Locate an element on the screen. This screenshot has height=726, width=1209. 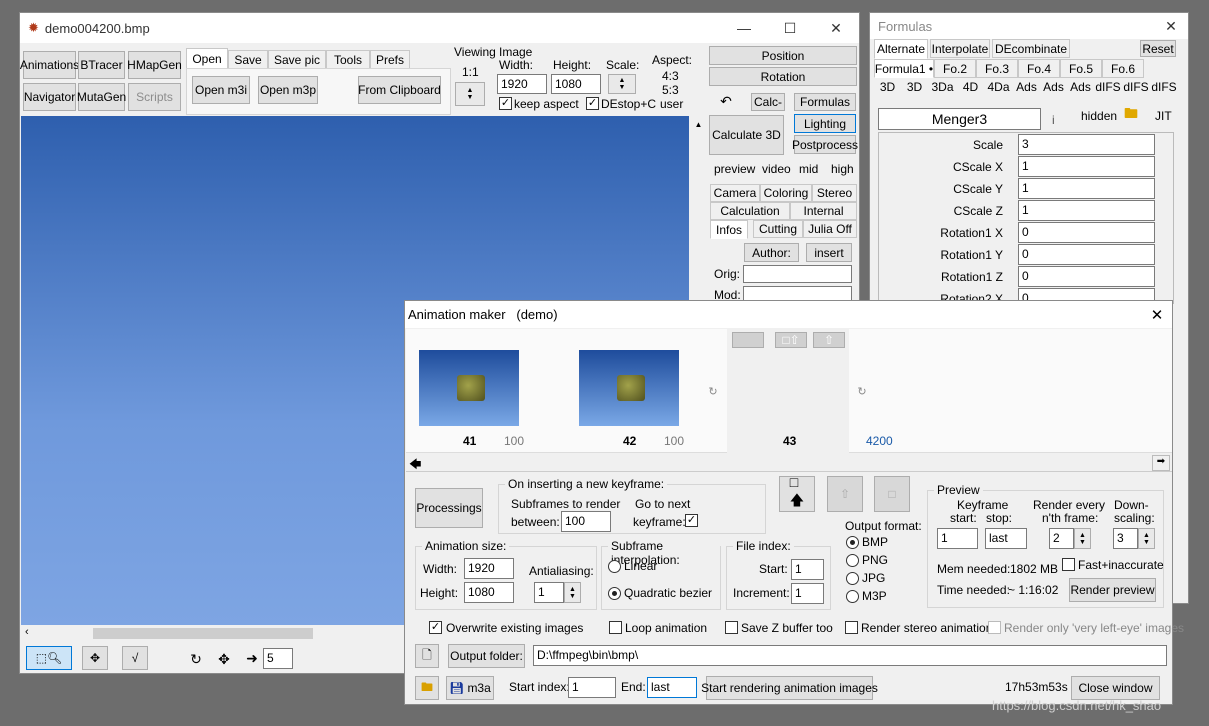
overwrite-checkbox: ✓ is located at coordinates (435, 627).